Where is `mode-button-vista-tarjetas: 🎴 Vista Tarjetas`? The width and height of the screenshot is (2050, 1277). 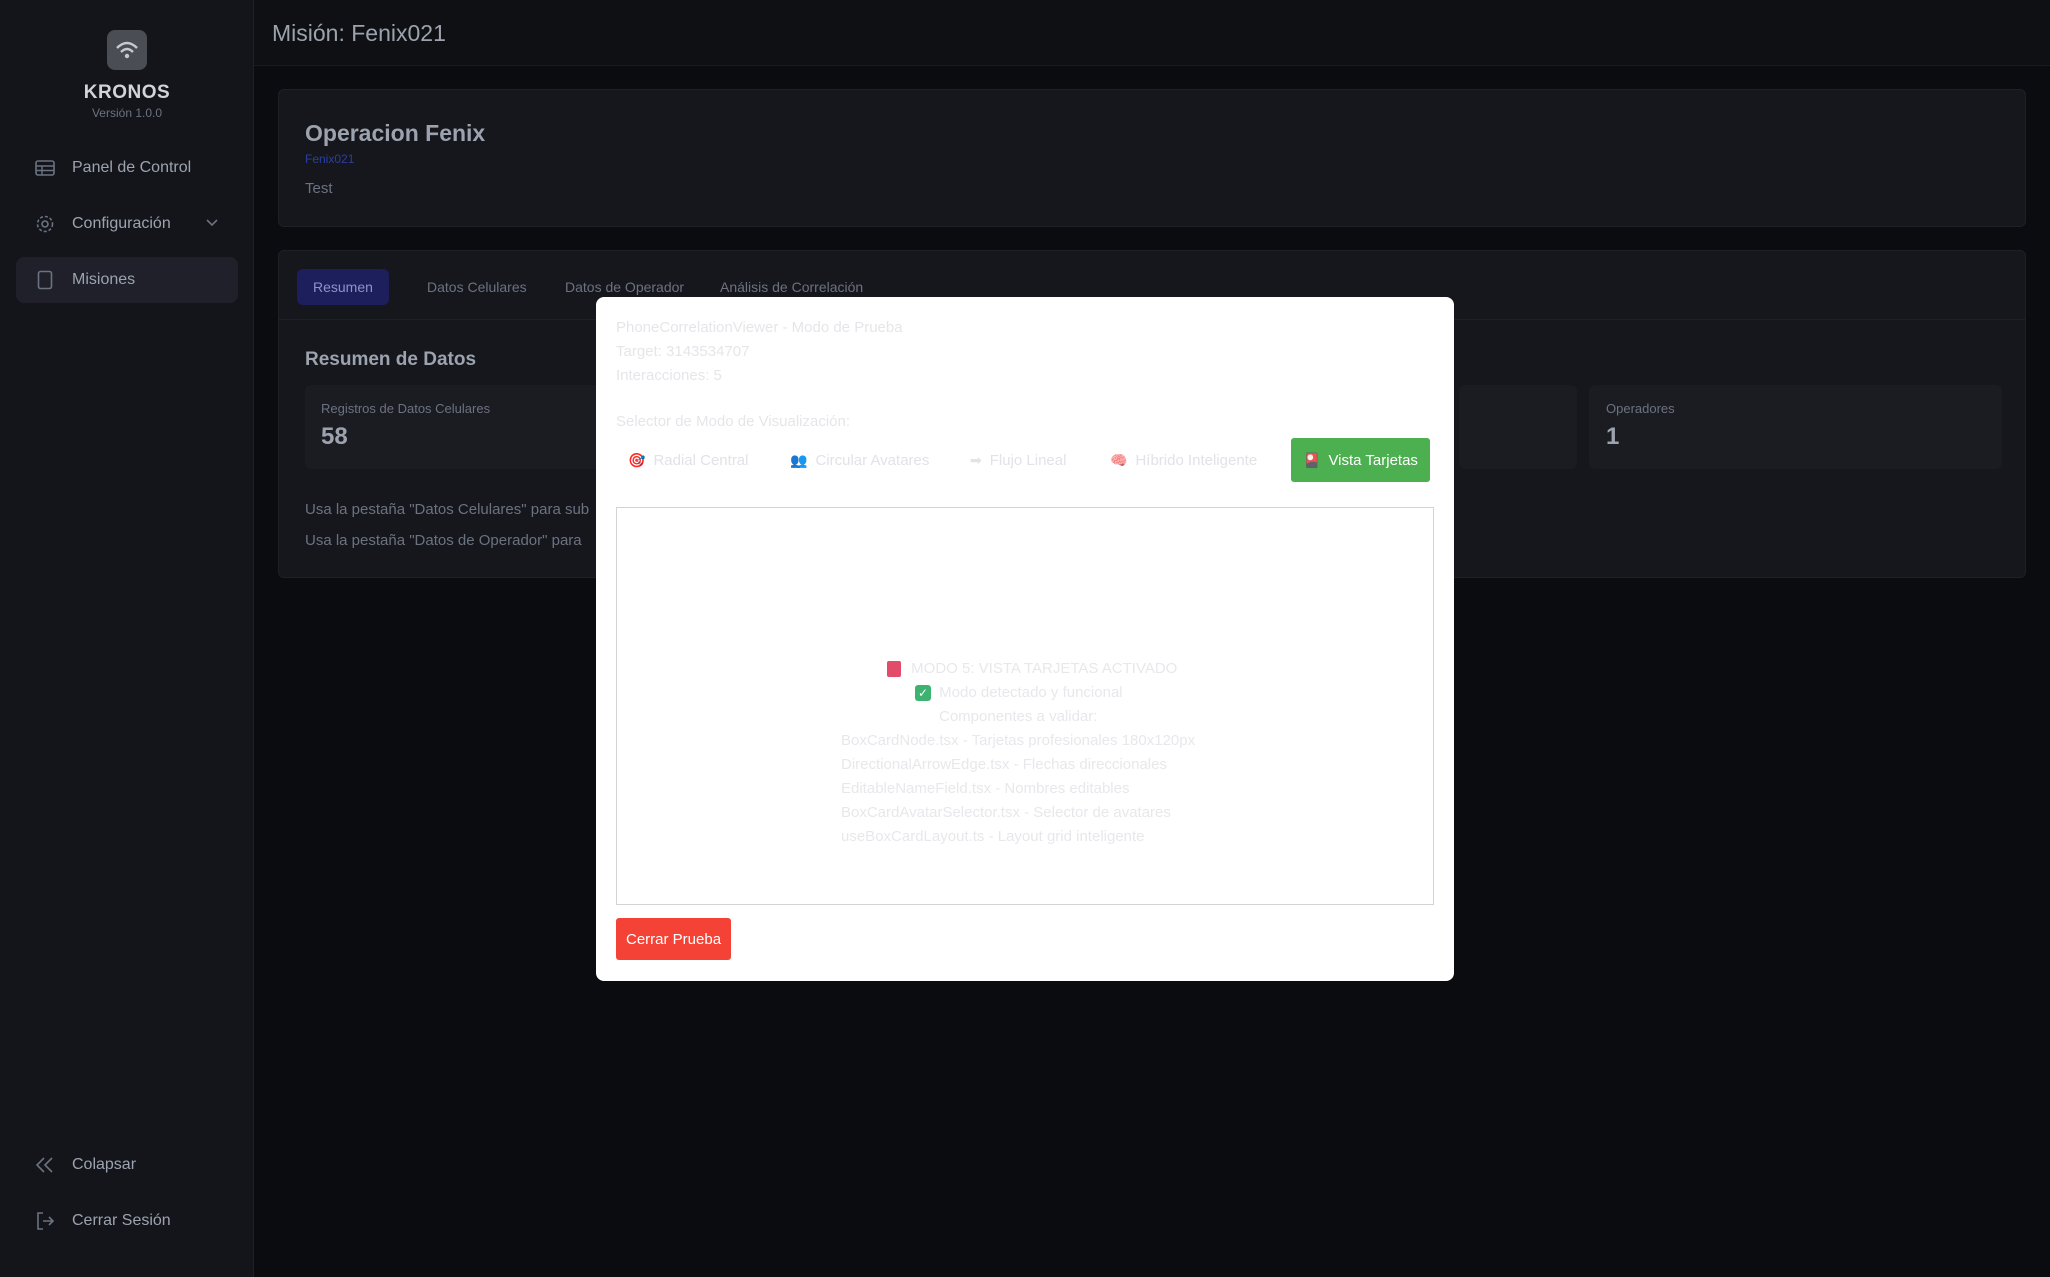
mode-button-vista-tarjetas: 🎴 Vista Tarjetas is located at coordinates (1360, 460).